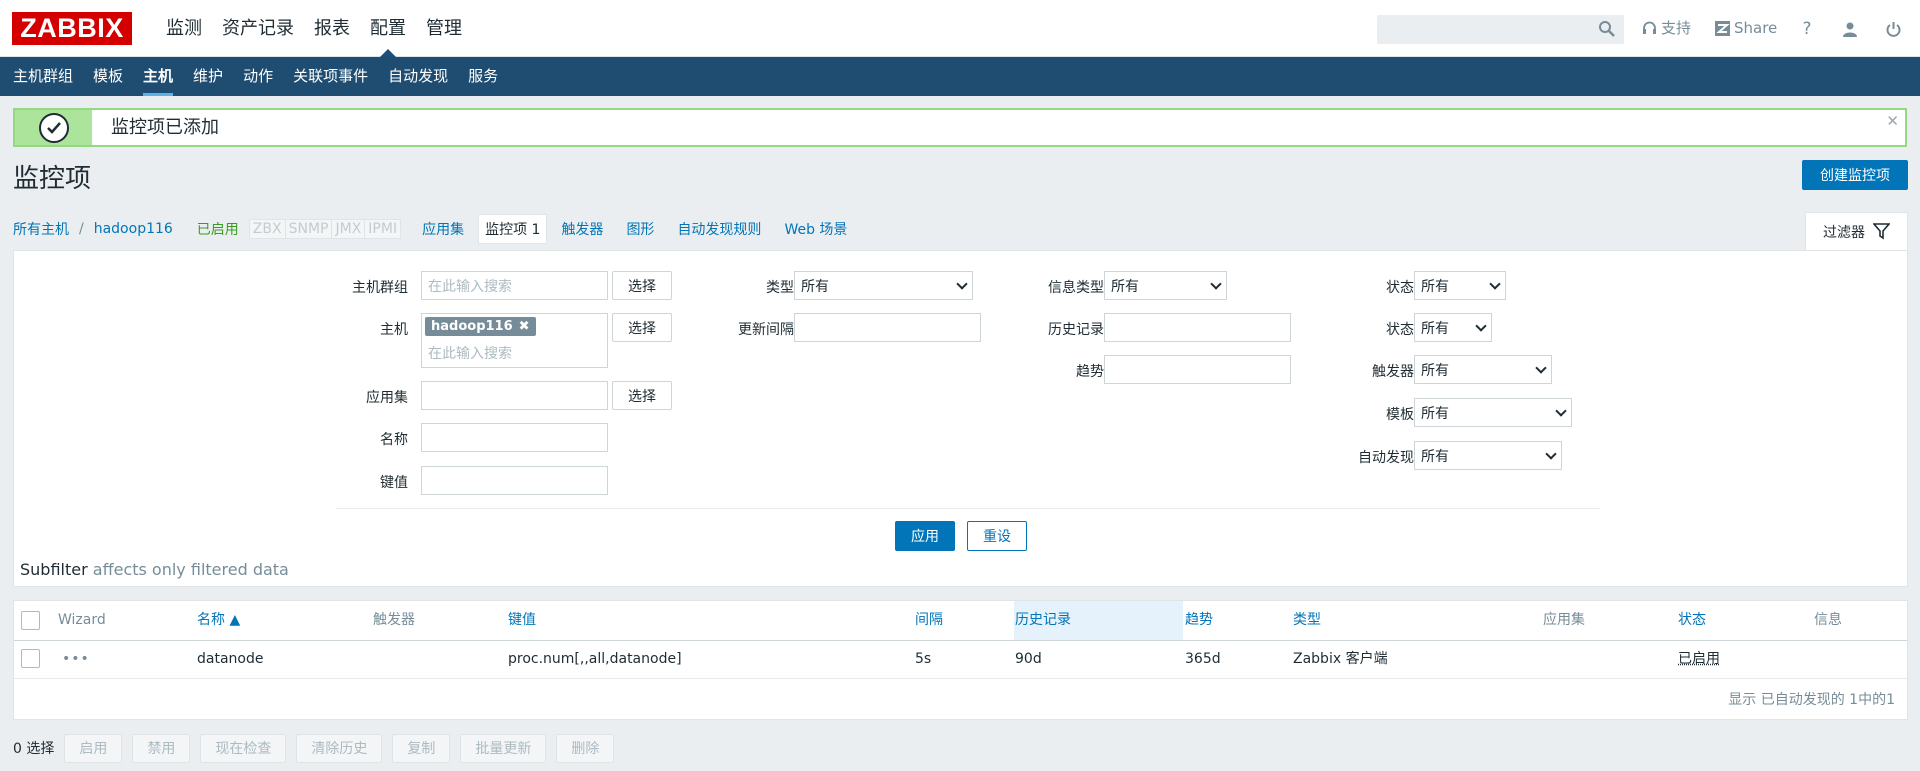 This screenshot has width=1920, height=771. What do you see at coordinates (184, 28) in the screenshot?
I see `nav-monitoring: 监测` at bounding box center [184, 28].